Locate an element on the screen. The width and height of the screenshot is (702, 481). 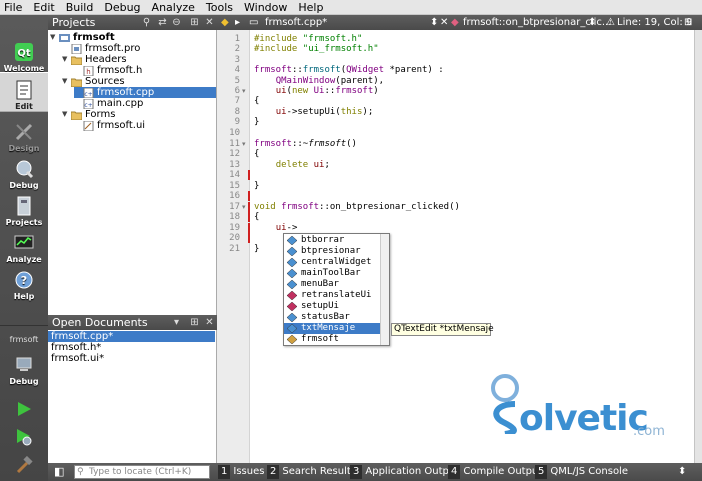
pane-label: QML/JS Console is located at coordinates (589, 471).